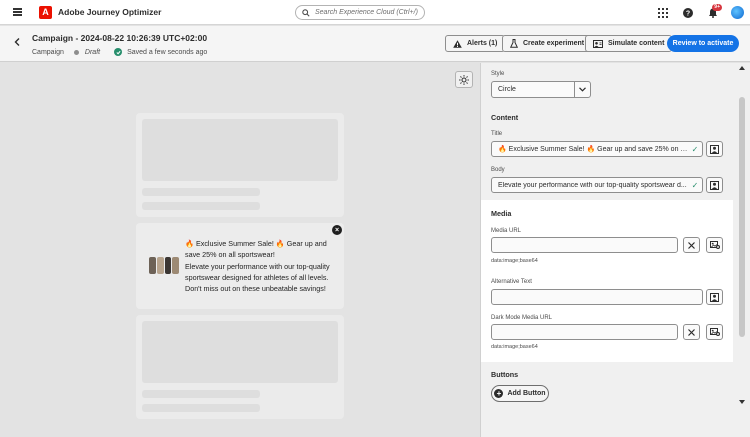 The image size is (750, 437). Describe the element at coordinates (167, 52) in the screenshot. I see `saved-status-text: Saved a few seconds ago` at that location.